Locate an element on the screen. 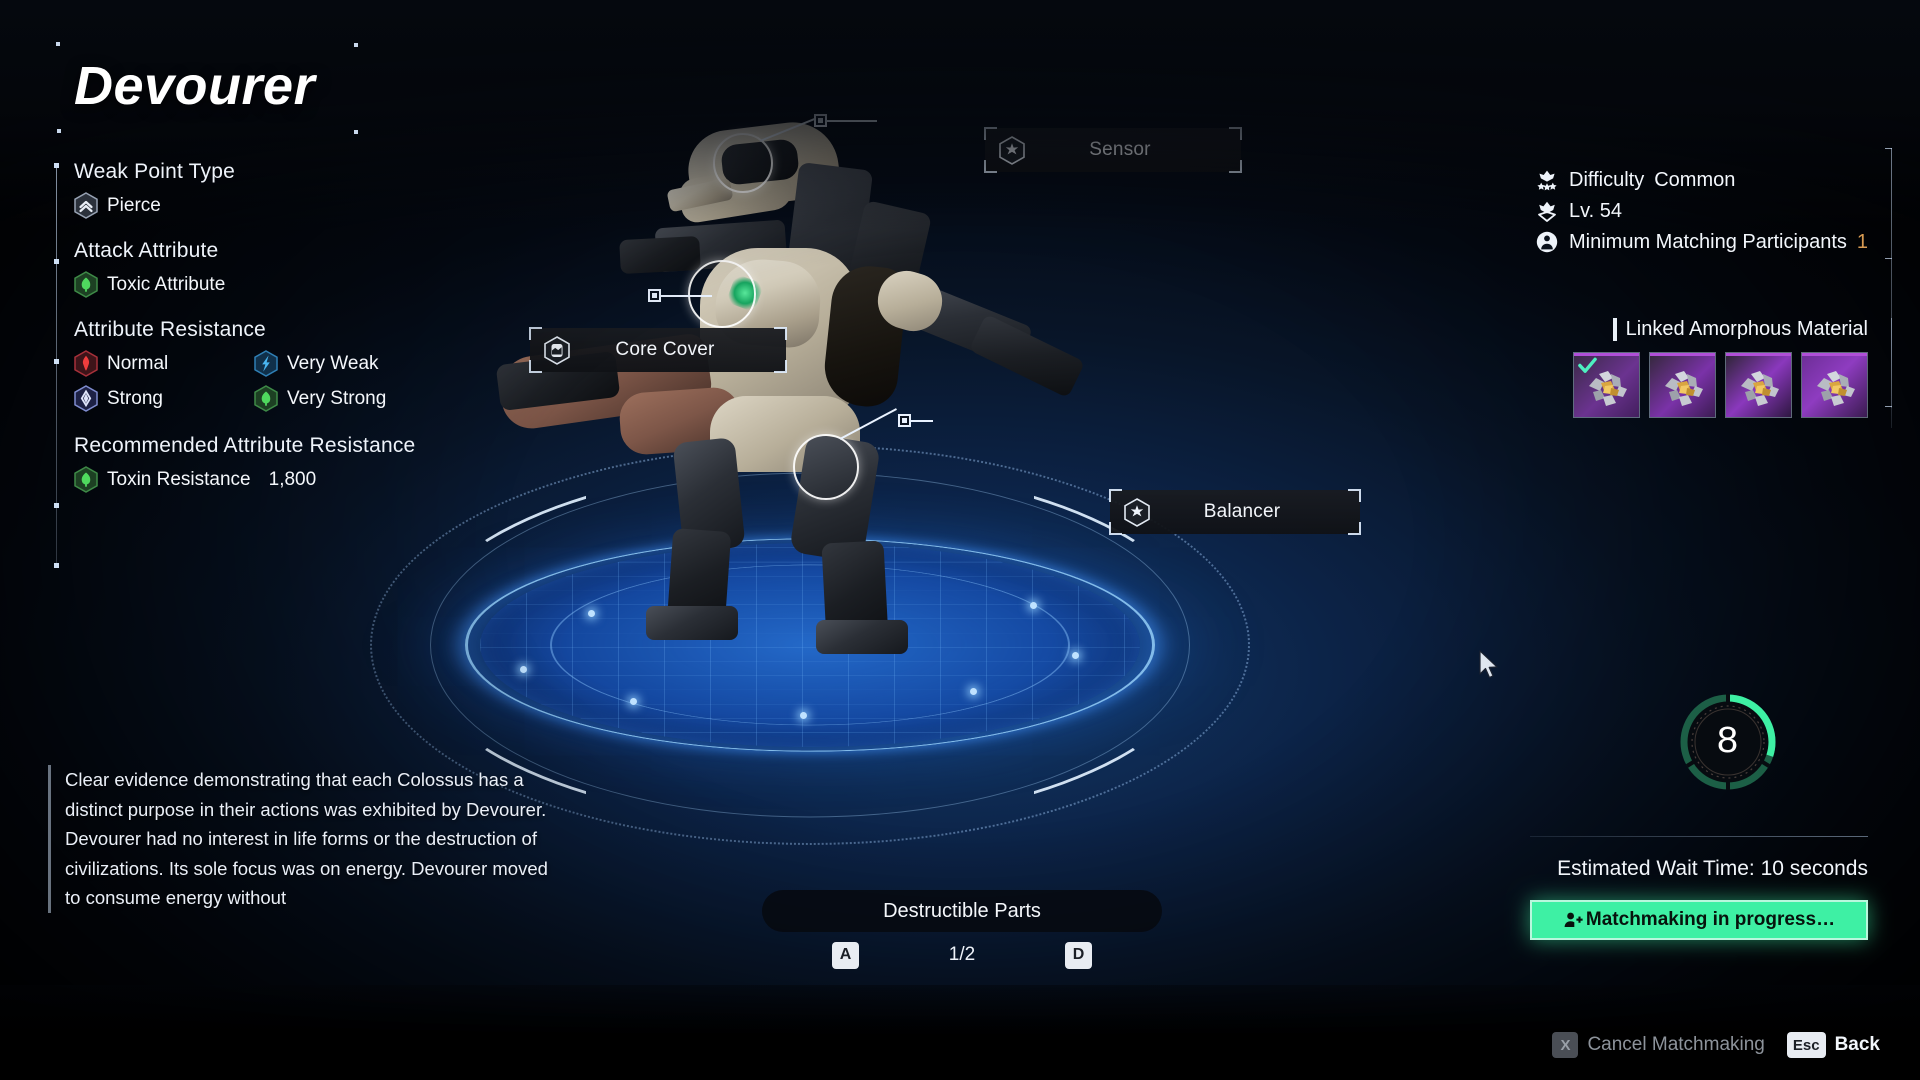 The image size is (1920, 1080). timer-value: 8 is located at coordinates (1728, 742).